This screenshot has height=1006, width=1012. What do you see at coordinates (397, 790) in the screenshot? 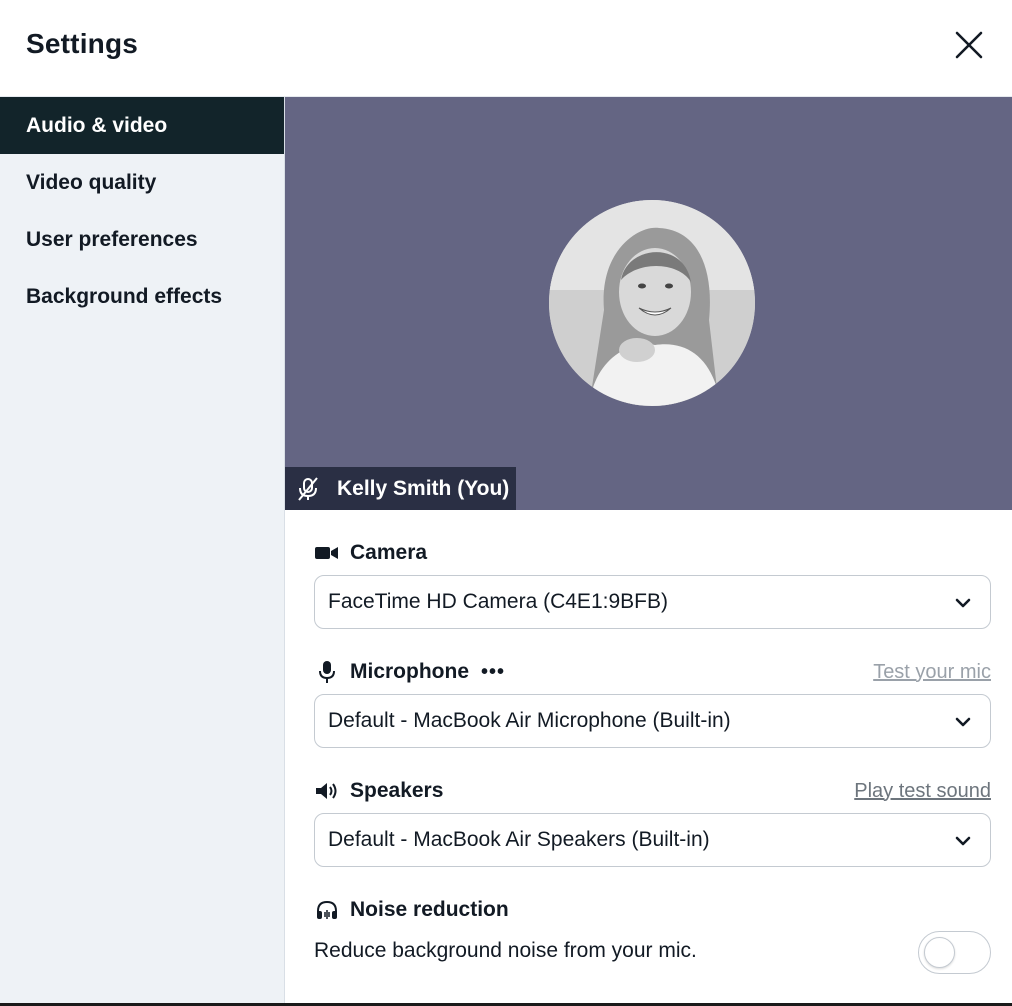
I see `speakers-label: Speakers` at bounding box center [397, 790].